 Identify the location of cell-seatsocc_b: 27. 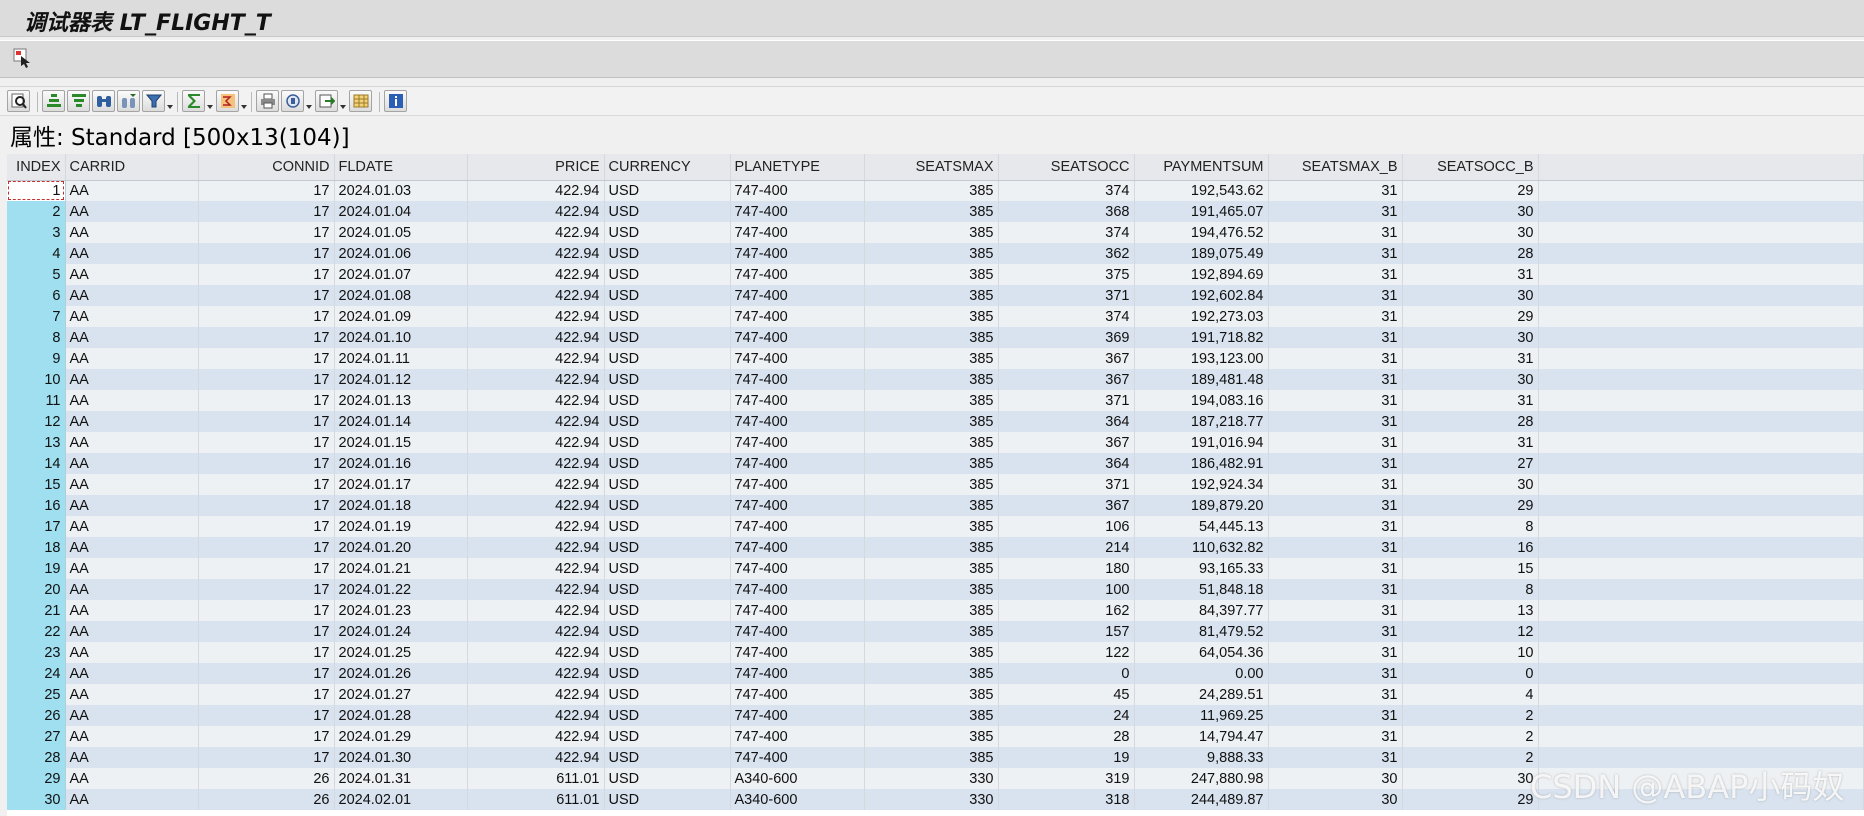
(1470, 463).